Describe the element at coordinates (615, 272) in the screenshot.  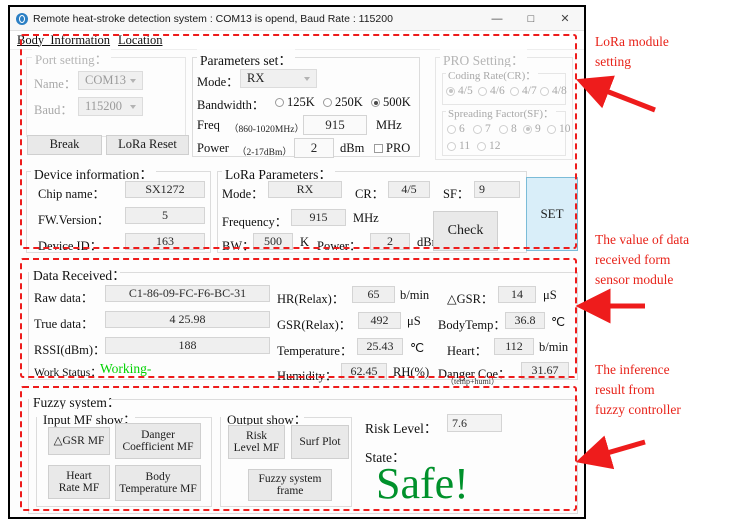
I see `annotation-arrows` at that location.